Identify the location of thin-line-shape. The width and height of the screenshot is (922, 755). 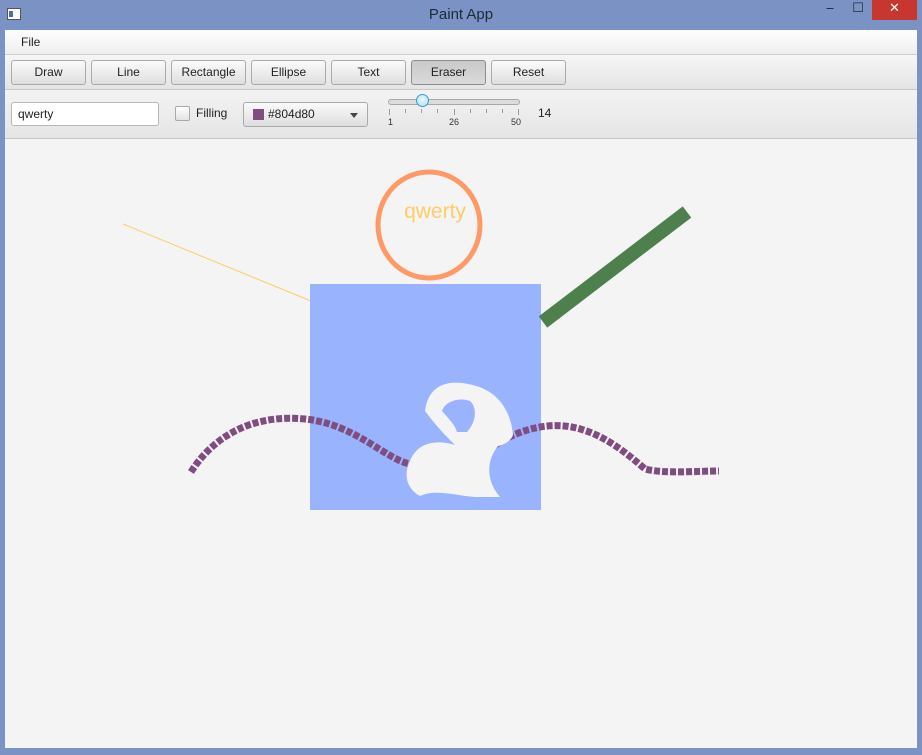
(217, 262).